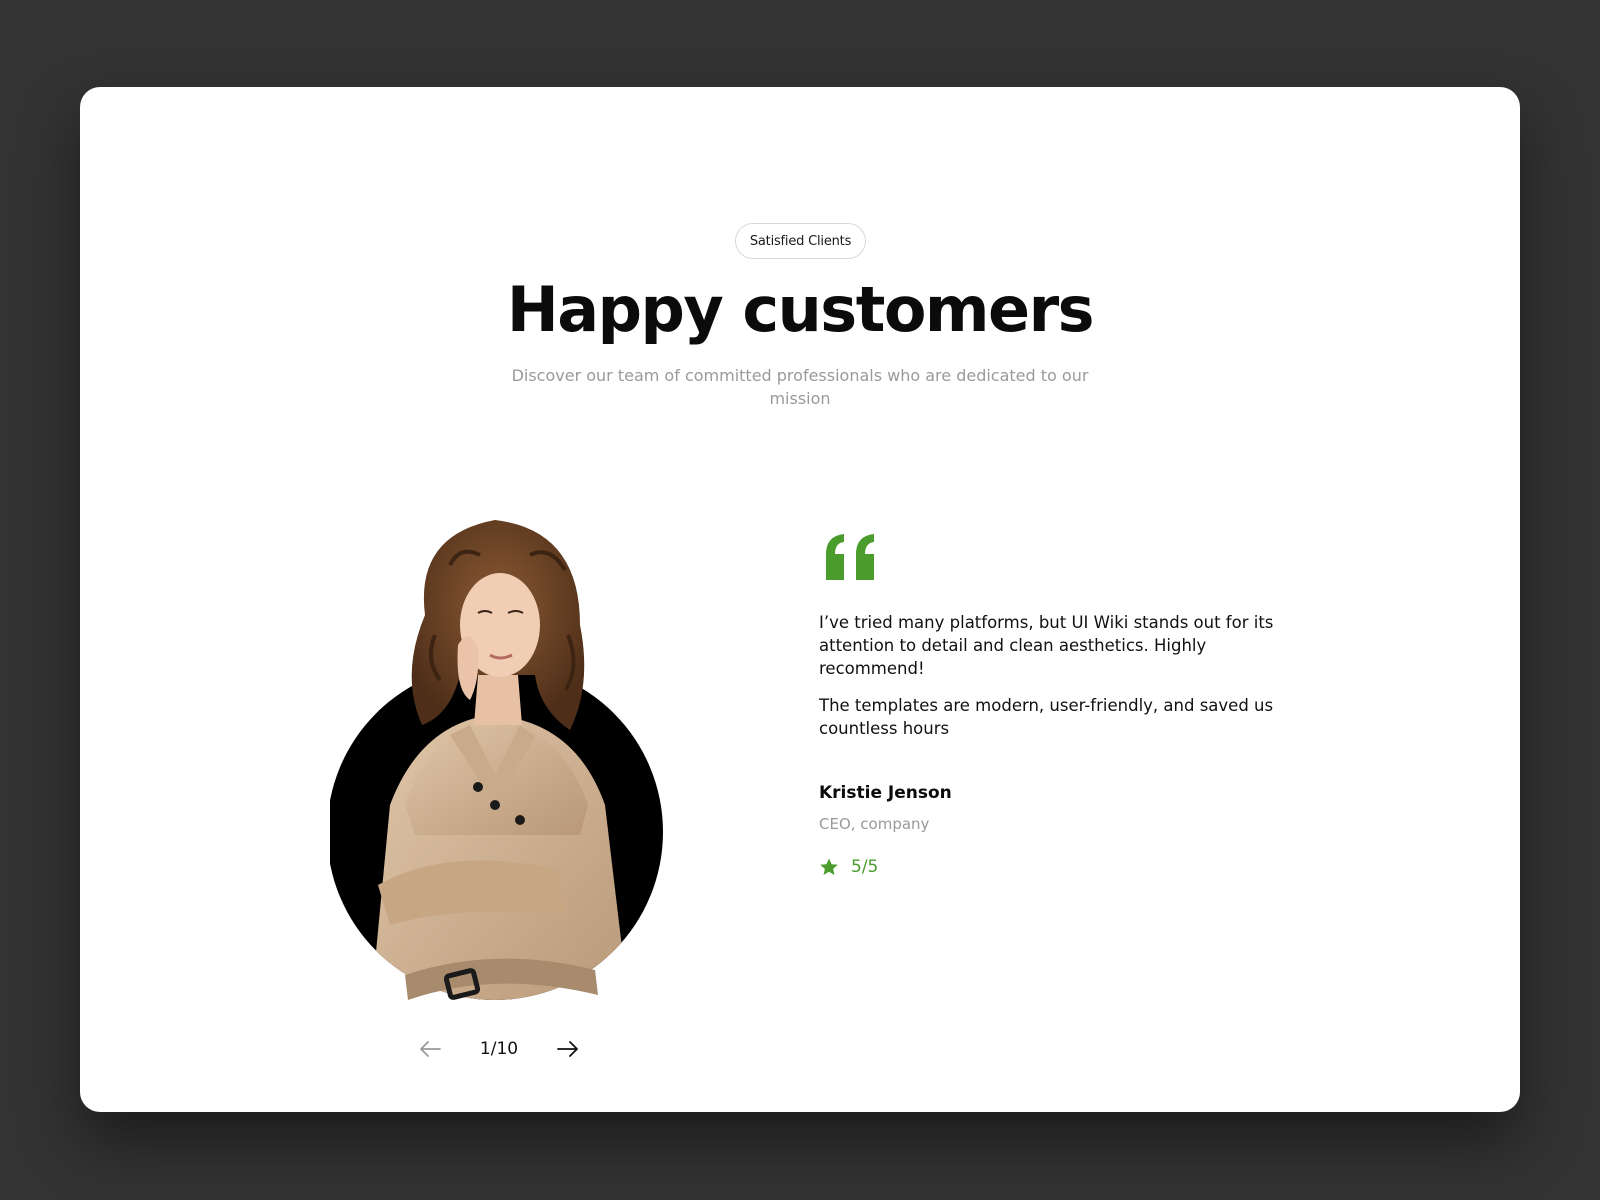 This screenshot has height=1200, width=1600. I want to click on author-role: CEO, company, so click(874, 824).